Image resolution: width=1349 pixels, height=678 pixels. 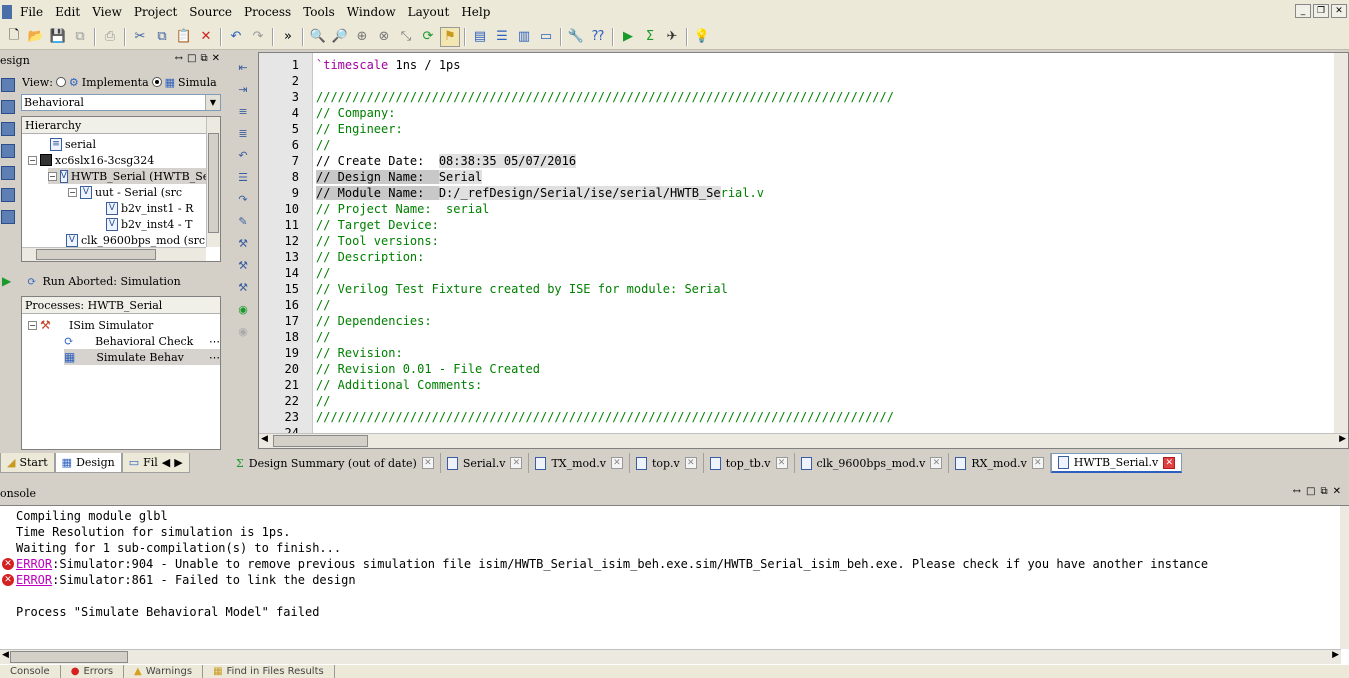 I want to click on tab-files: ▭ Fil ◀ ▶, so click(x=155, y=463).